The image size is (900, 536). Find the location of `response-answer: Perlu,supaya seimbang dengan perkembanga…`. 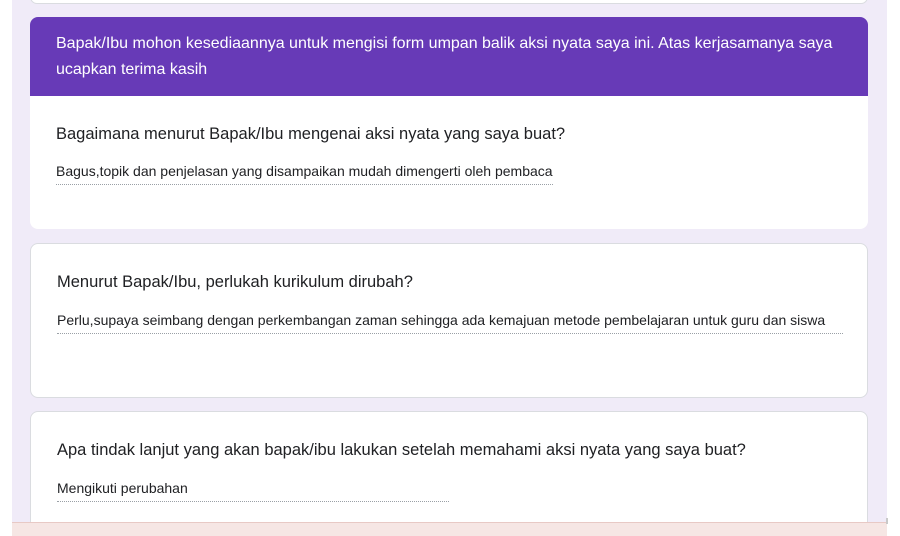

response-answer: Perlu,supaya seimbang dengan perkembanga… is located at coordinates (450, 322).